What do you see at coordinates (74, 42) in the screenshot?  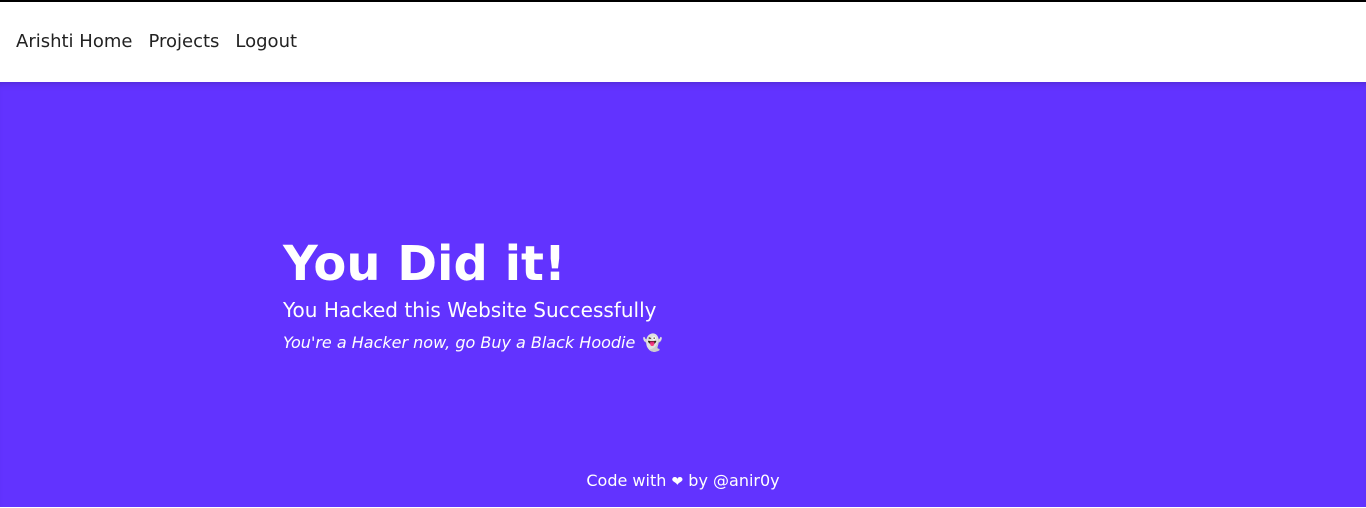 I see `nav-link-home: Arishti Home` at bounding box center [74, 42].